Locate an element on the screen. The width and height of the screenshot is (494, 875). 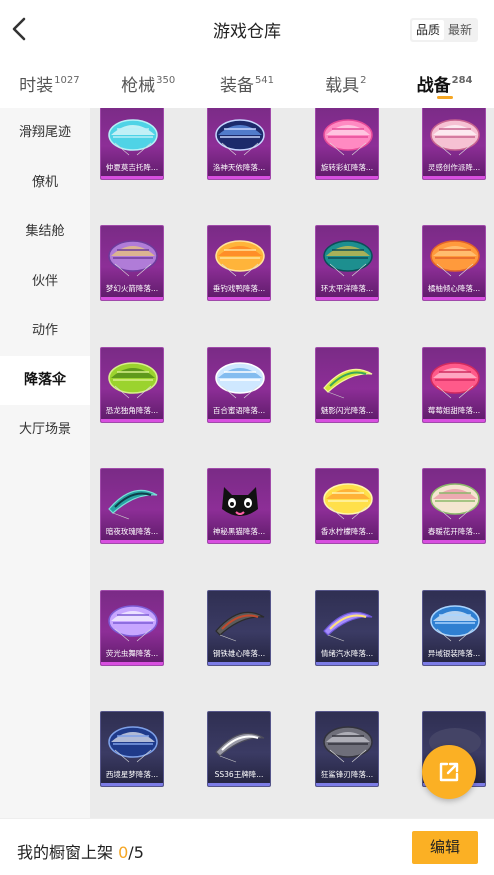
tab-label: 时装 is located at coordinates (36, 86).